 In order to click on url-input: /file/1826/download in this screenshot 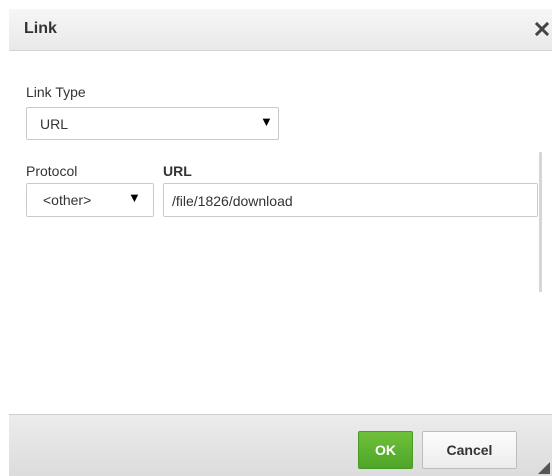, I will do `click(350, 200)`.